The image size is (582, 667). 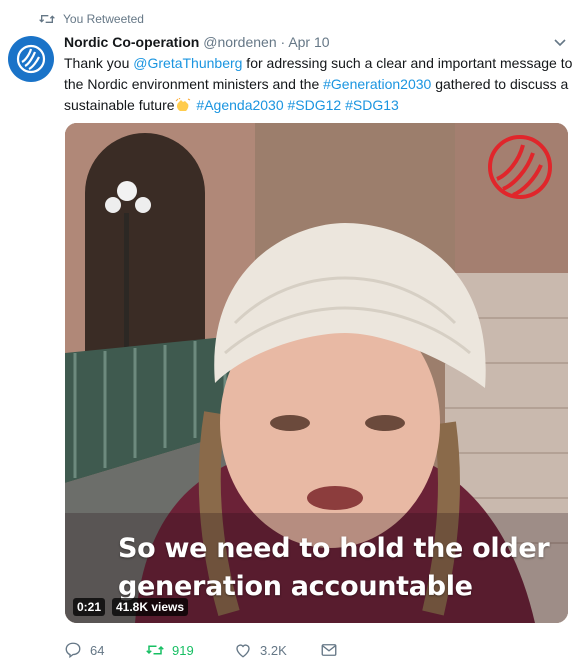 What do you see at coordinates (315, 105) in the screenshot?
I see `hashtag-link: #SDG12` at bounding box center [315, 105].